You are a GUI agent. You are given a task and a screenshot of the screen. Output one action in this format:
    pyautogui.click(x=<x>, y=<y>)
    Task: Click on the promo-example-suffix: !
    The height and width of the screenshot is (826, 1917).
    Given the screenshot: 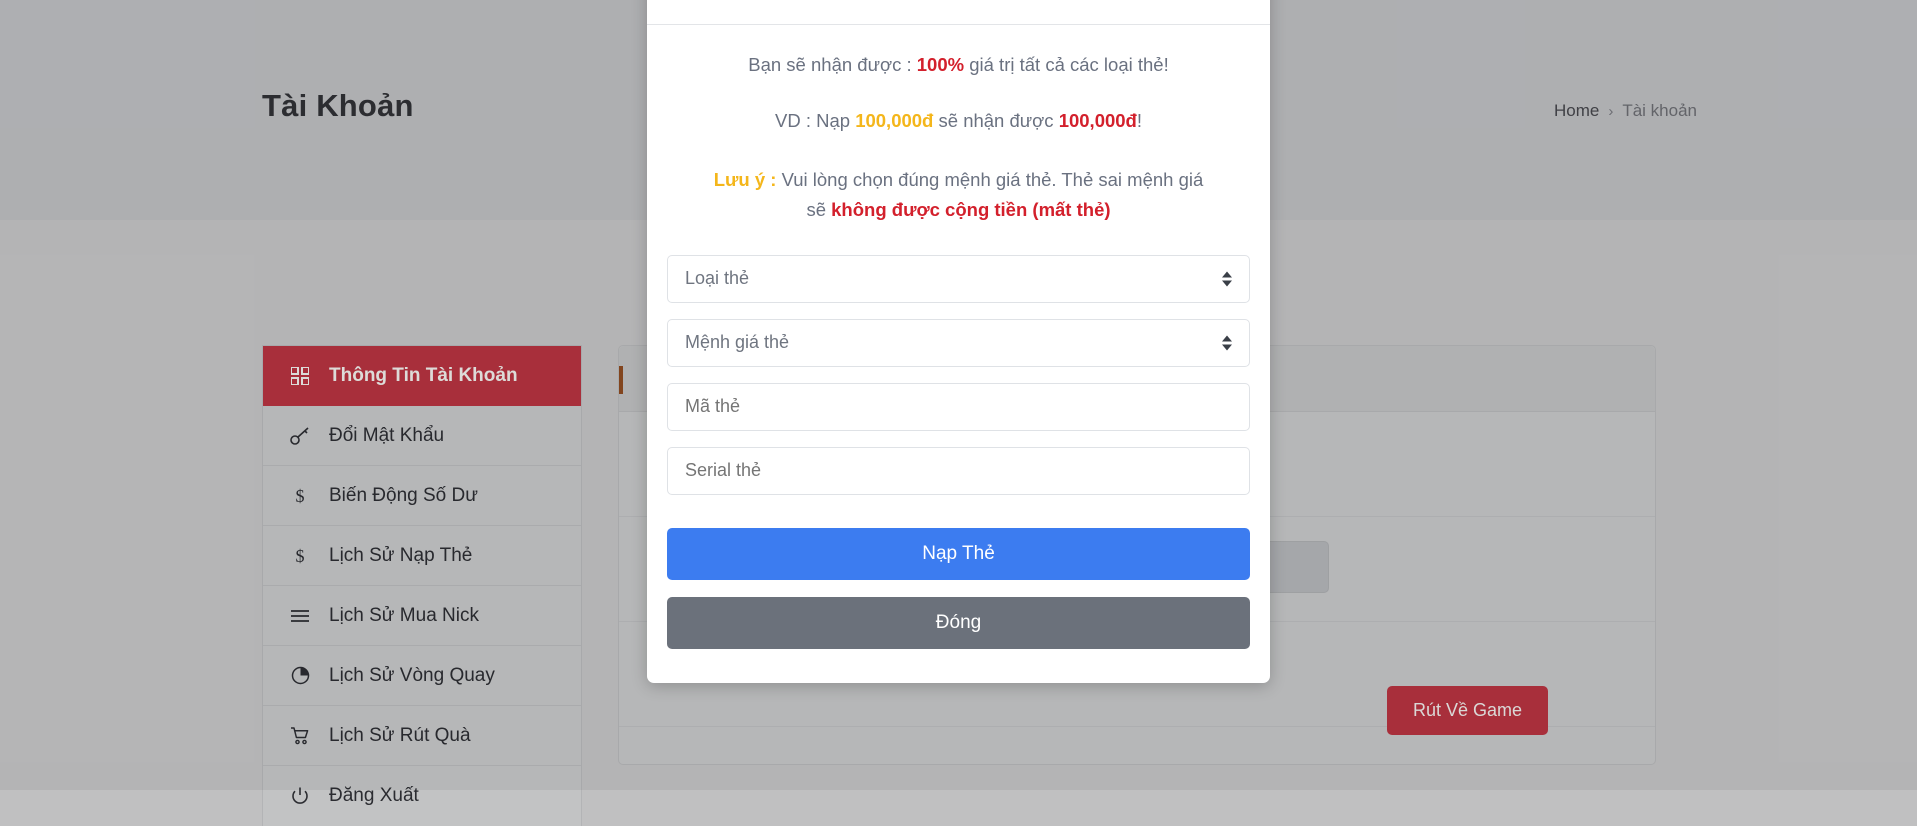 What is the action you would take?
    pyautogui.click(x=1139, y=120)
    